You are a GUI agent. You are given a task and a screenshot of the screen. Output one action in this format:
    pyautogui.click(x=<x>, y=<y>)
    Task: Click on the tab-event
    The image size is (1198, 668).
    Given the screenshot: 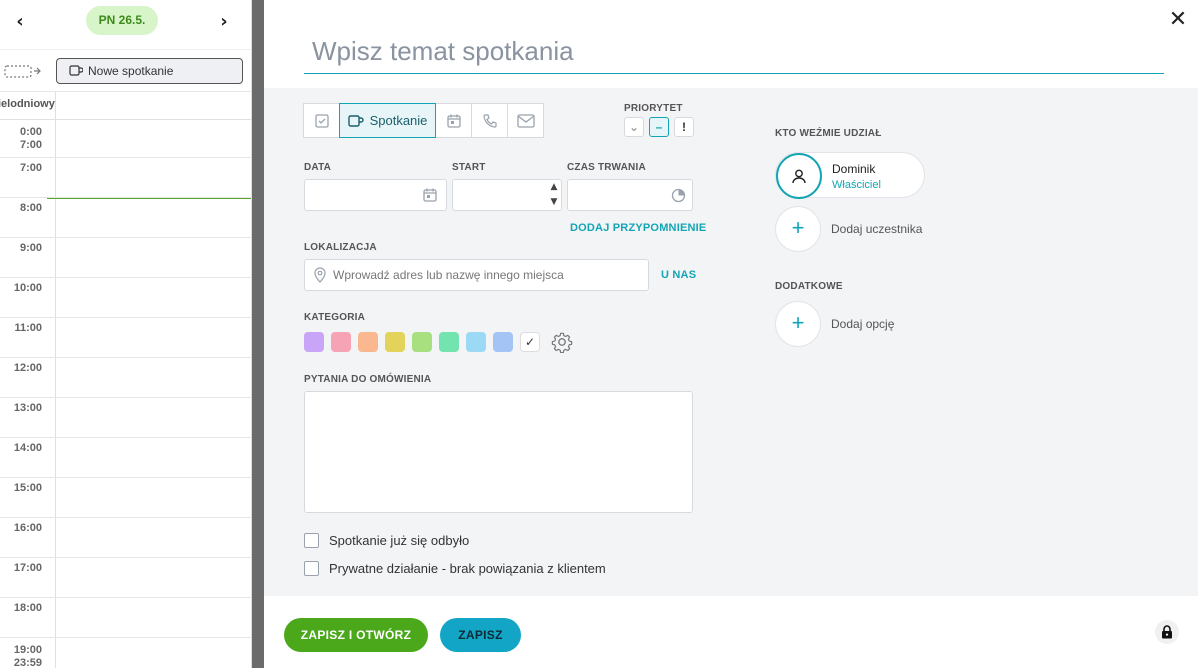 What is the action you would take?
    pyautogui.click(x=453, y=120)
    